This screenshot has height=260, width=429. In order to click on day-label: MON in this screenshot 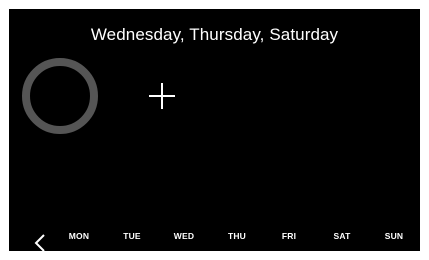, I will do `click(79, 236)`.